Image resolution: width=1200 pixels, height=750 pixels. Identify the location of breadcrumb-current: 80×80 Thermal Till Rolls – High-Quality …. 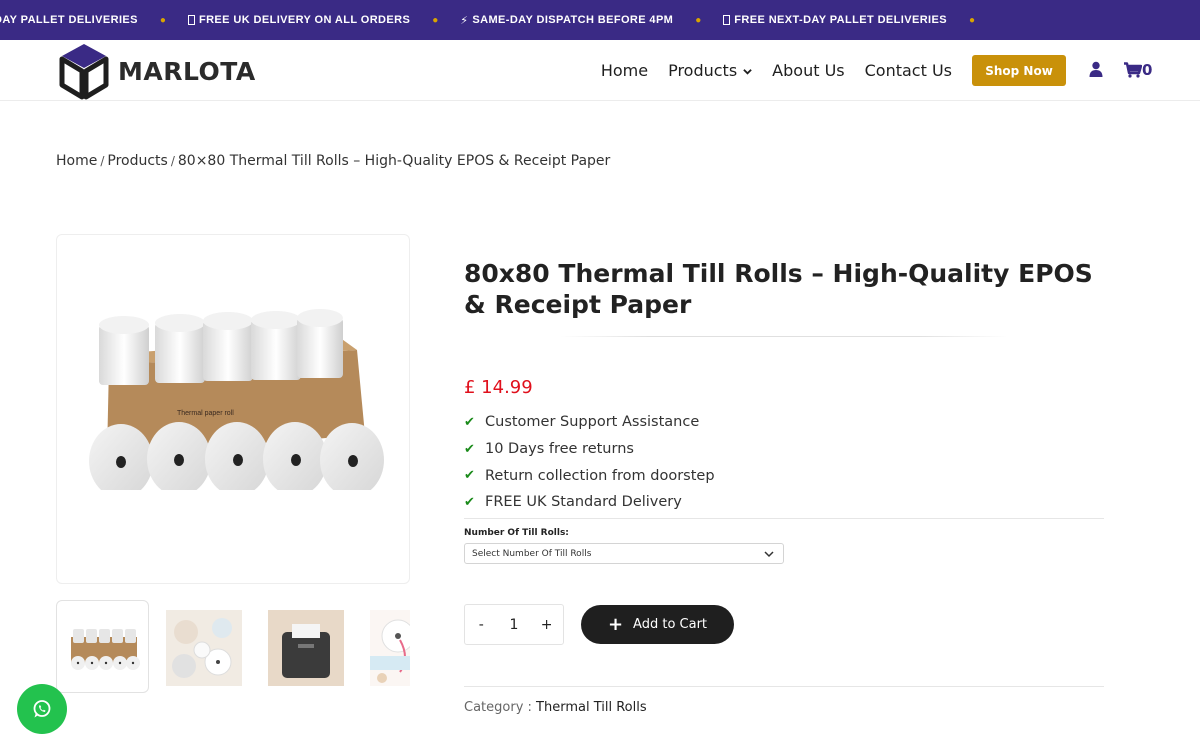
(394, 161).